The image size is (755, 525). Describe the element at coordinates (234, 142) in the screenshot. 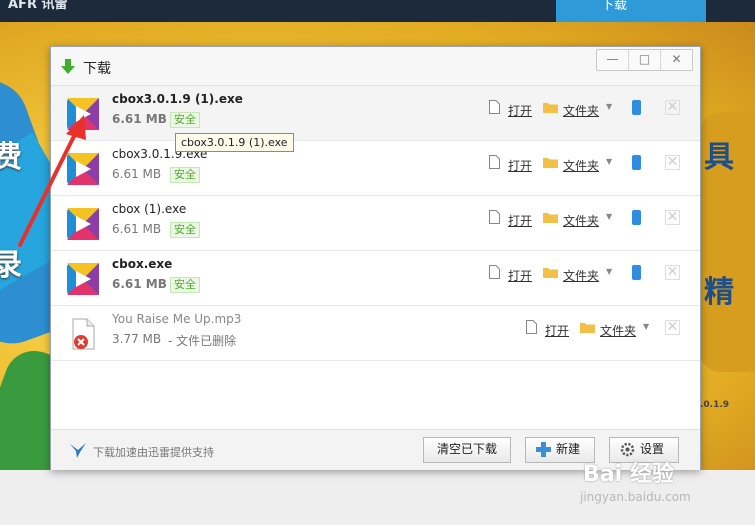

I see `filename-tooltip: cbox3.0.1.9 (1).exe` at that location.